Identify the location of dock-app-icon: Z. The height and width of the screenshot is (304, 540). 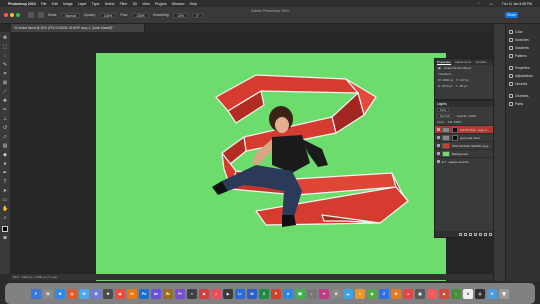
(384, 293).